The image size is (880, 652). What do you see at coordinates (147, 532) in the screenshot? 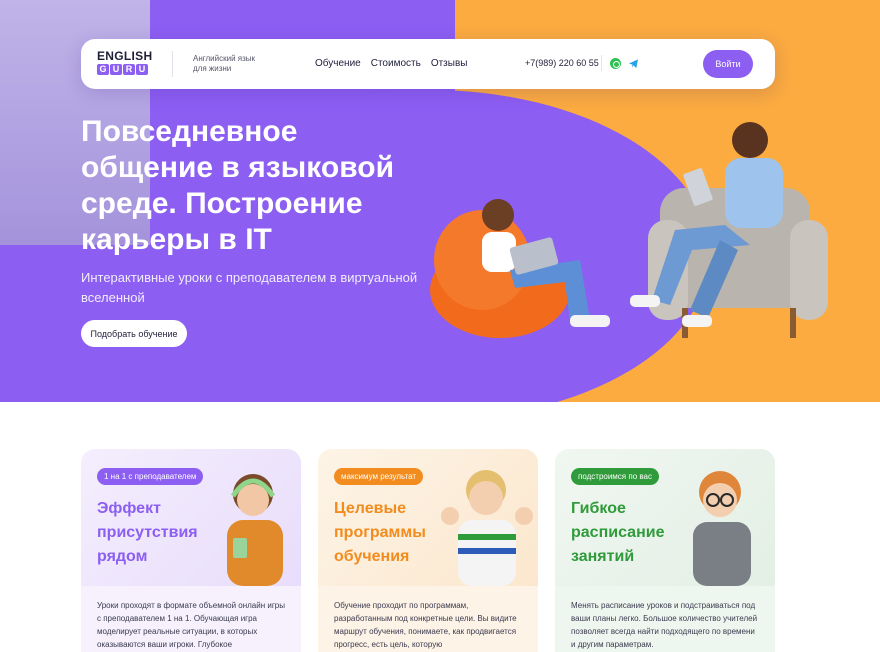
I see `card-title: Эффект присутствия рядом` at bounding box center [147, 532].